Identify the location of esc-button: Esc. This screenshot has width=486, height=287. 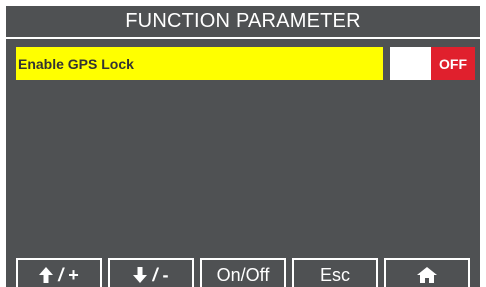
(335, 272).